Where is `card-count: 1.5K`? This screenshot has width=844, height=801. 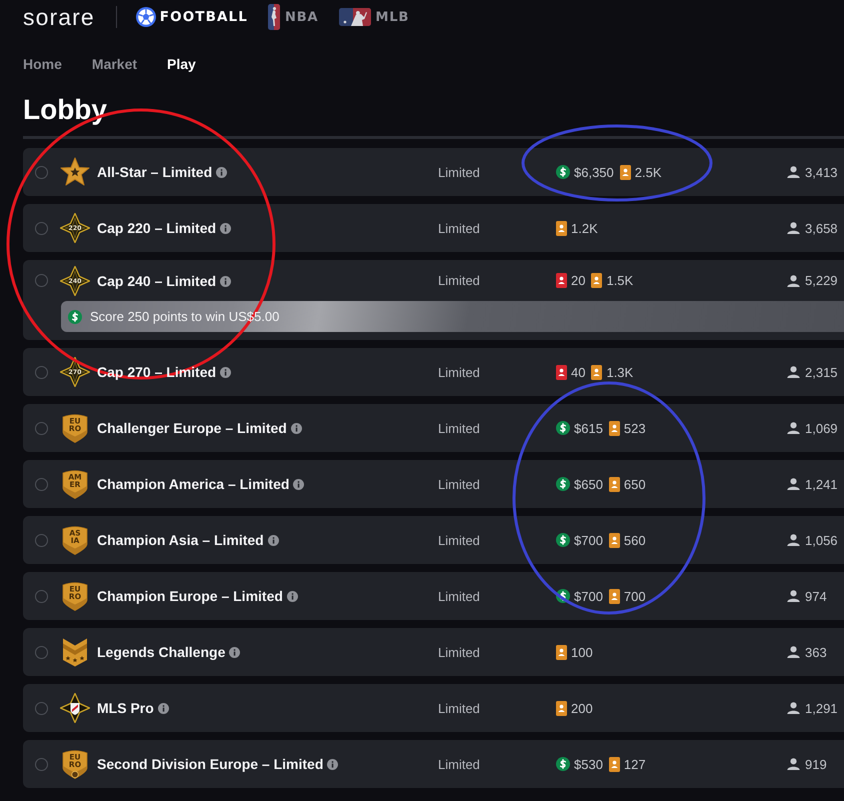 card-count: 1.5K is located at coordinates (620, 280).